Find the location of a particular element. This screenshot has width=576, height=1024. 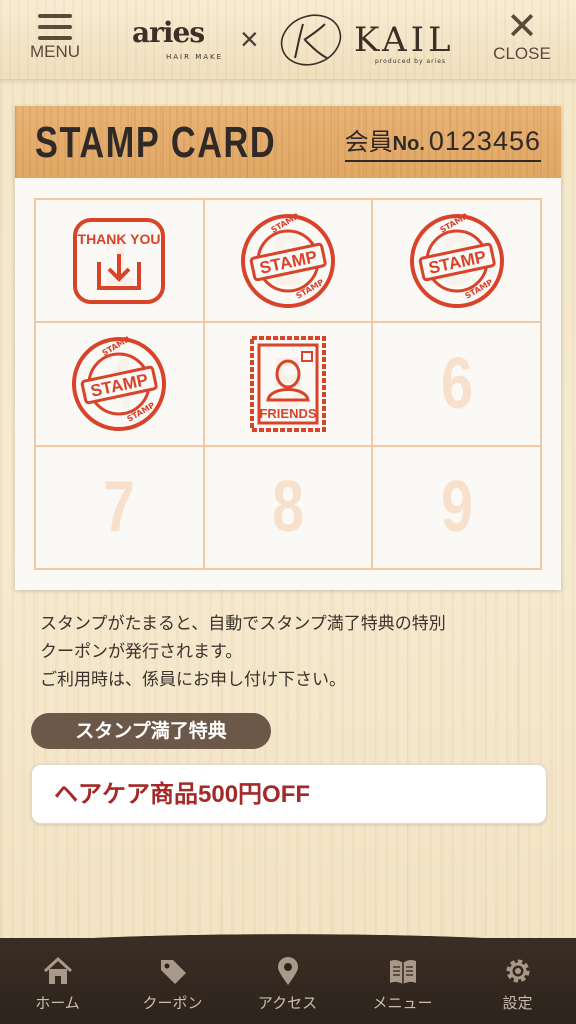

tab-coupon: クーポン is located at coordinates (172, 989).